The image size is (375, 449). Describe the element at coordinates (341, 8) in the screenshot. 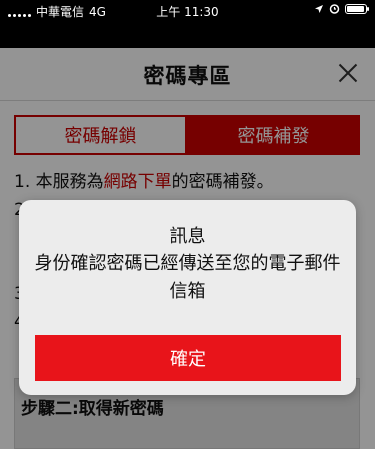

I see `status-right` at that location.